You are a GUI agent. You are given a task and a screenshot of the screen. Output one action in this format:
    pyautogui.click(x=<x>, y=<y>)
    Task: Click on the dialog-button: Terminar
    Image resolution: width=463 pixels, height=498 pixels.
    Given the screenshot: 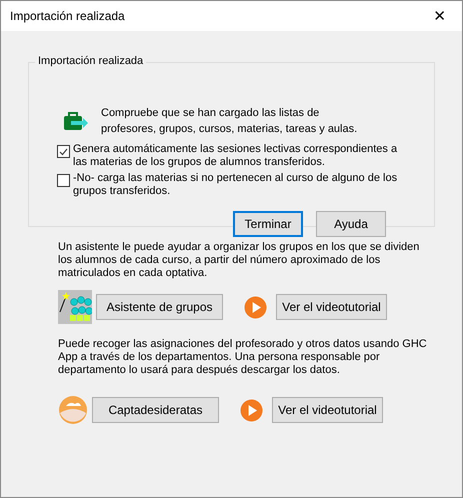 What is the action you would take?
    pyautogui.click(x=268, y=224)
    